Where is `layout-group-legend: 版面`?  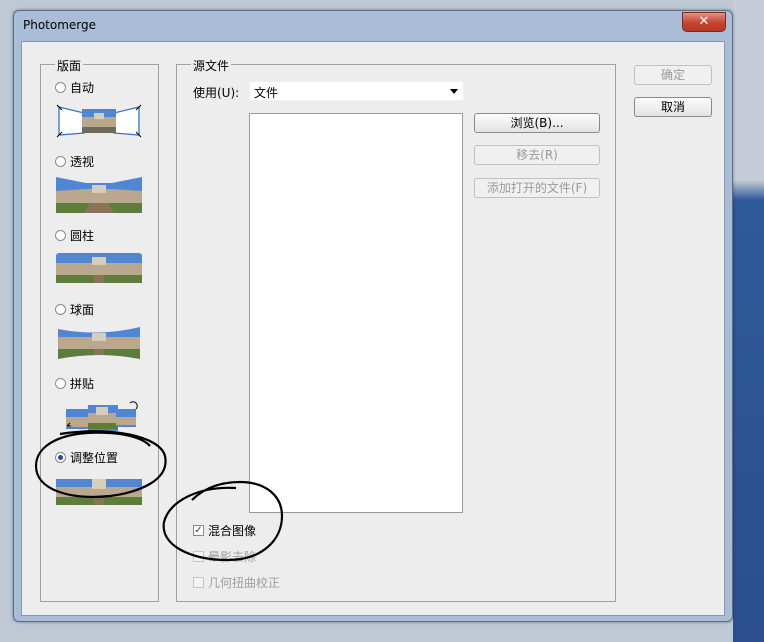 layout-group-legend: 版面 is located at coordinates (69, 65).